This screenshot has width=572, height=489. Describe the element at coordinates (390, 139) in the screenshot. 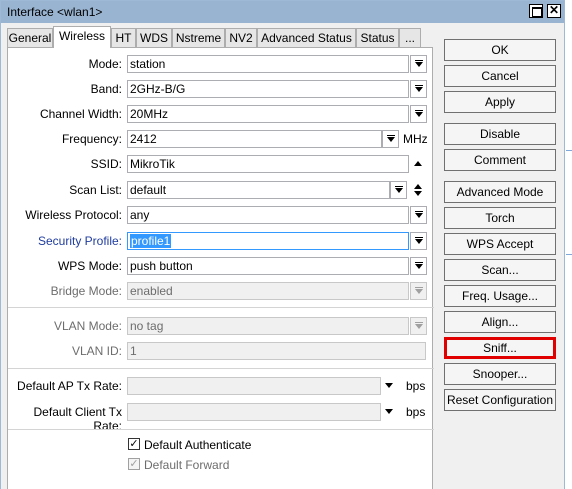

I see `frequency-dropdown-icon` at that location.